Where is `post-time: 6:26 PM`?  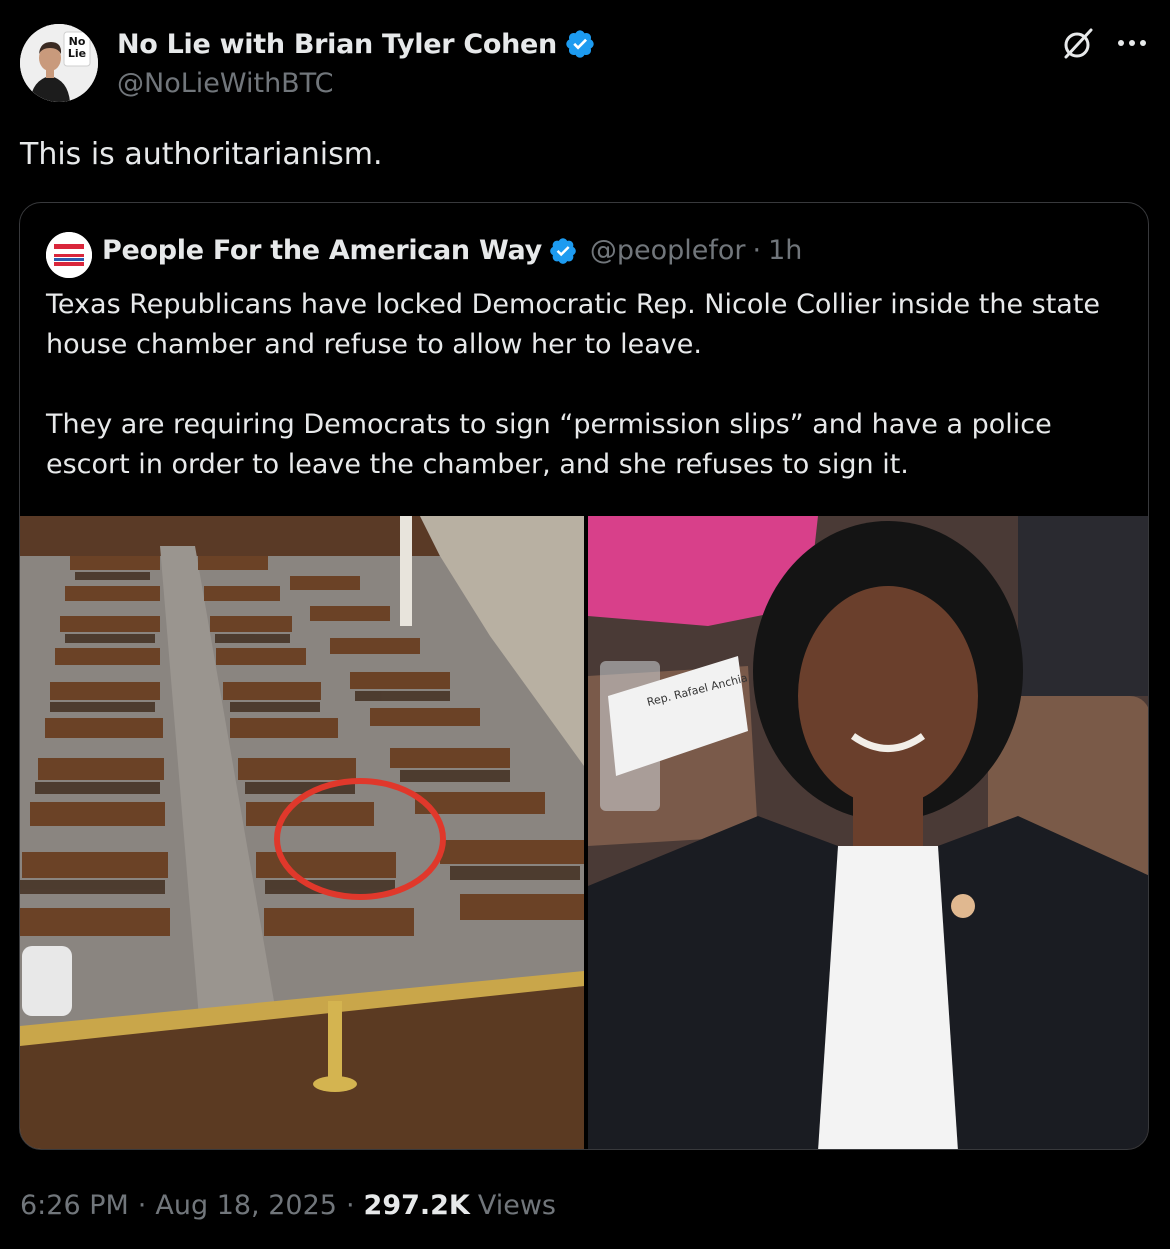
post-time: 6:26 PM is located at coordinates (74, 1205).